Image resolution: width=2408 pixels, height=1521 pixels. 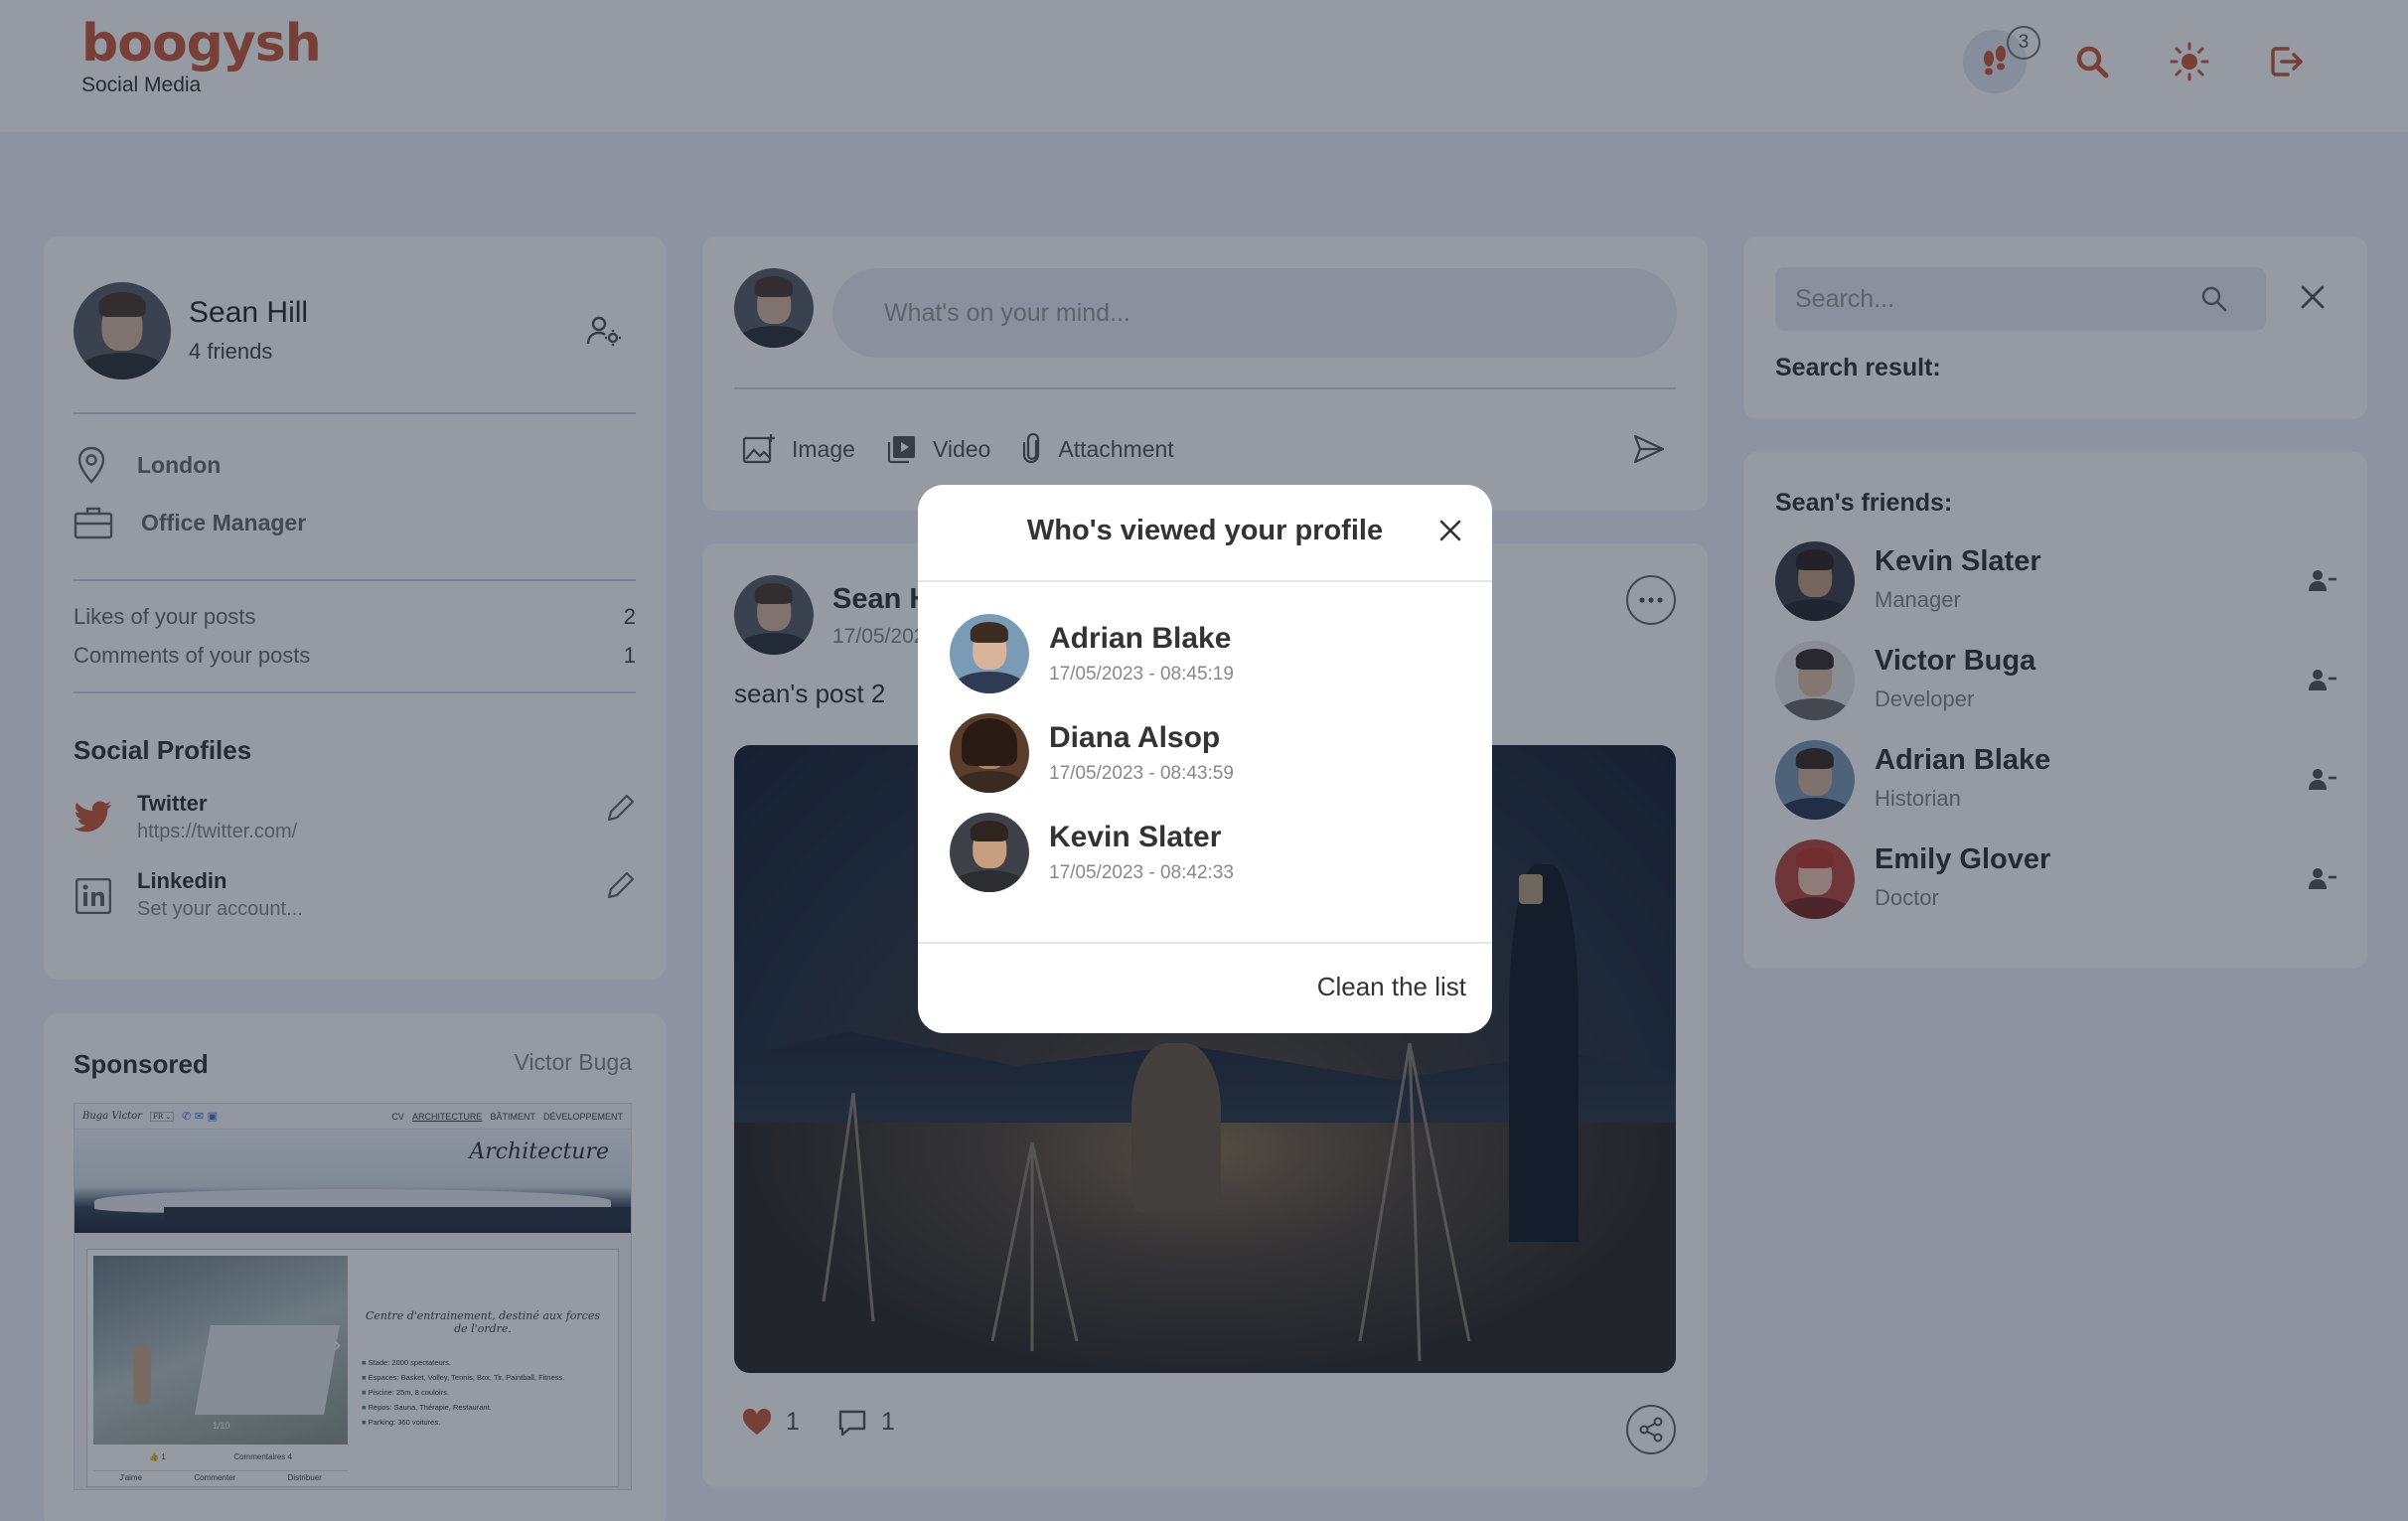 What do you see at coordinates (1140, 639) in the screenshot?
I see `viewer-name: Adrian Blake` at bounding box center [1140, 639].